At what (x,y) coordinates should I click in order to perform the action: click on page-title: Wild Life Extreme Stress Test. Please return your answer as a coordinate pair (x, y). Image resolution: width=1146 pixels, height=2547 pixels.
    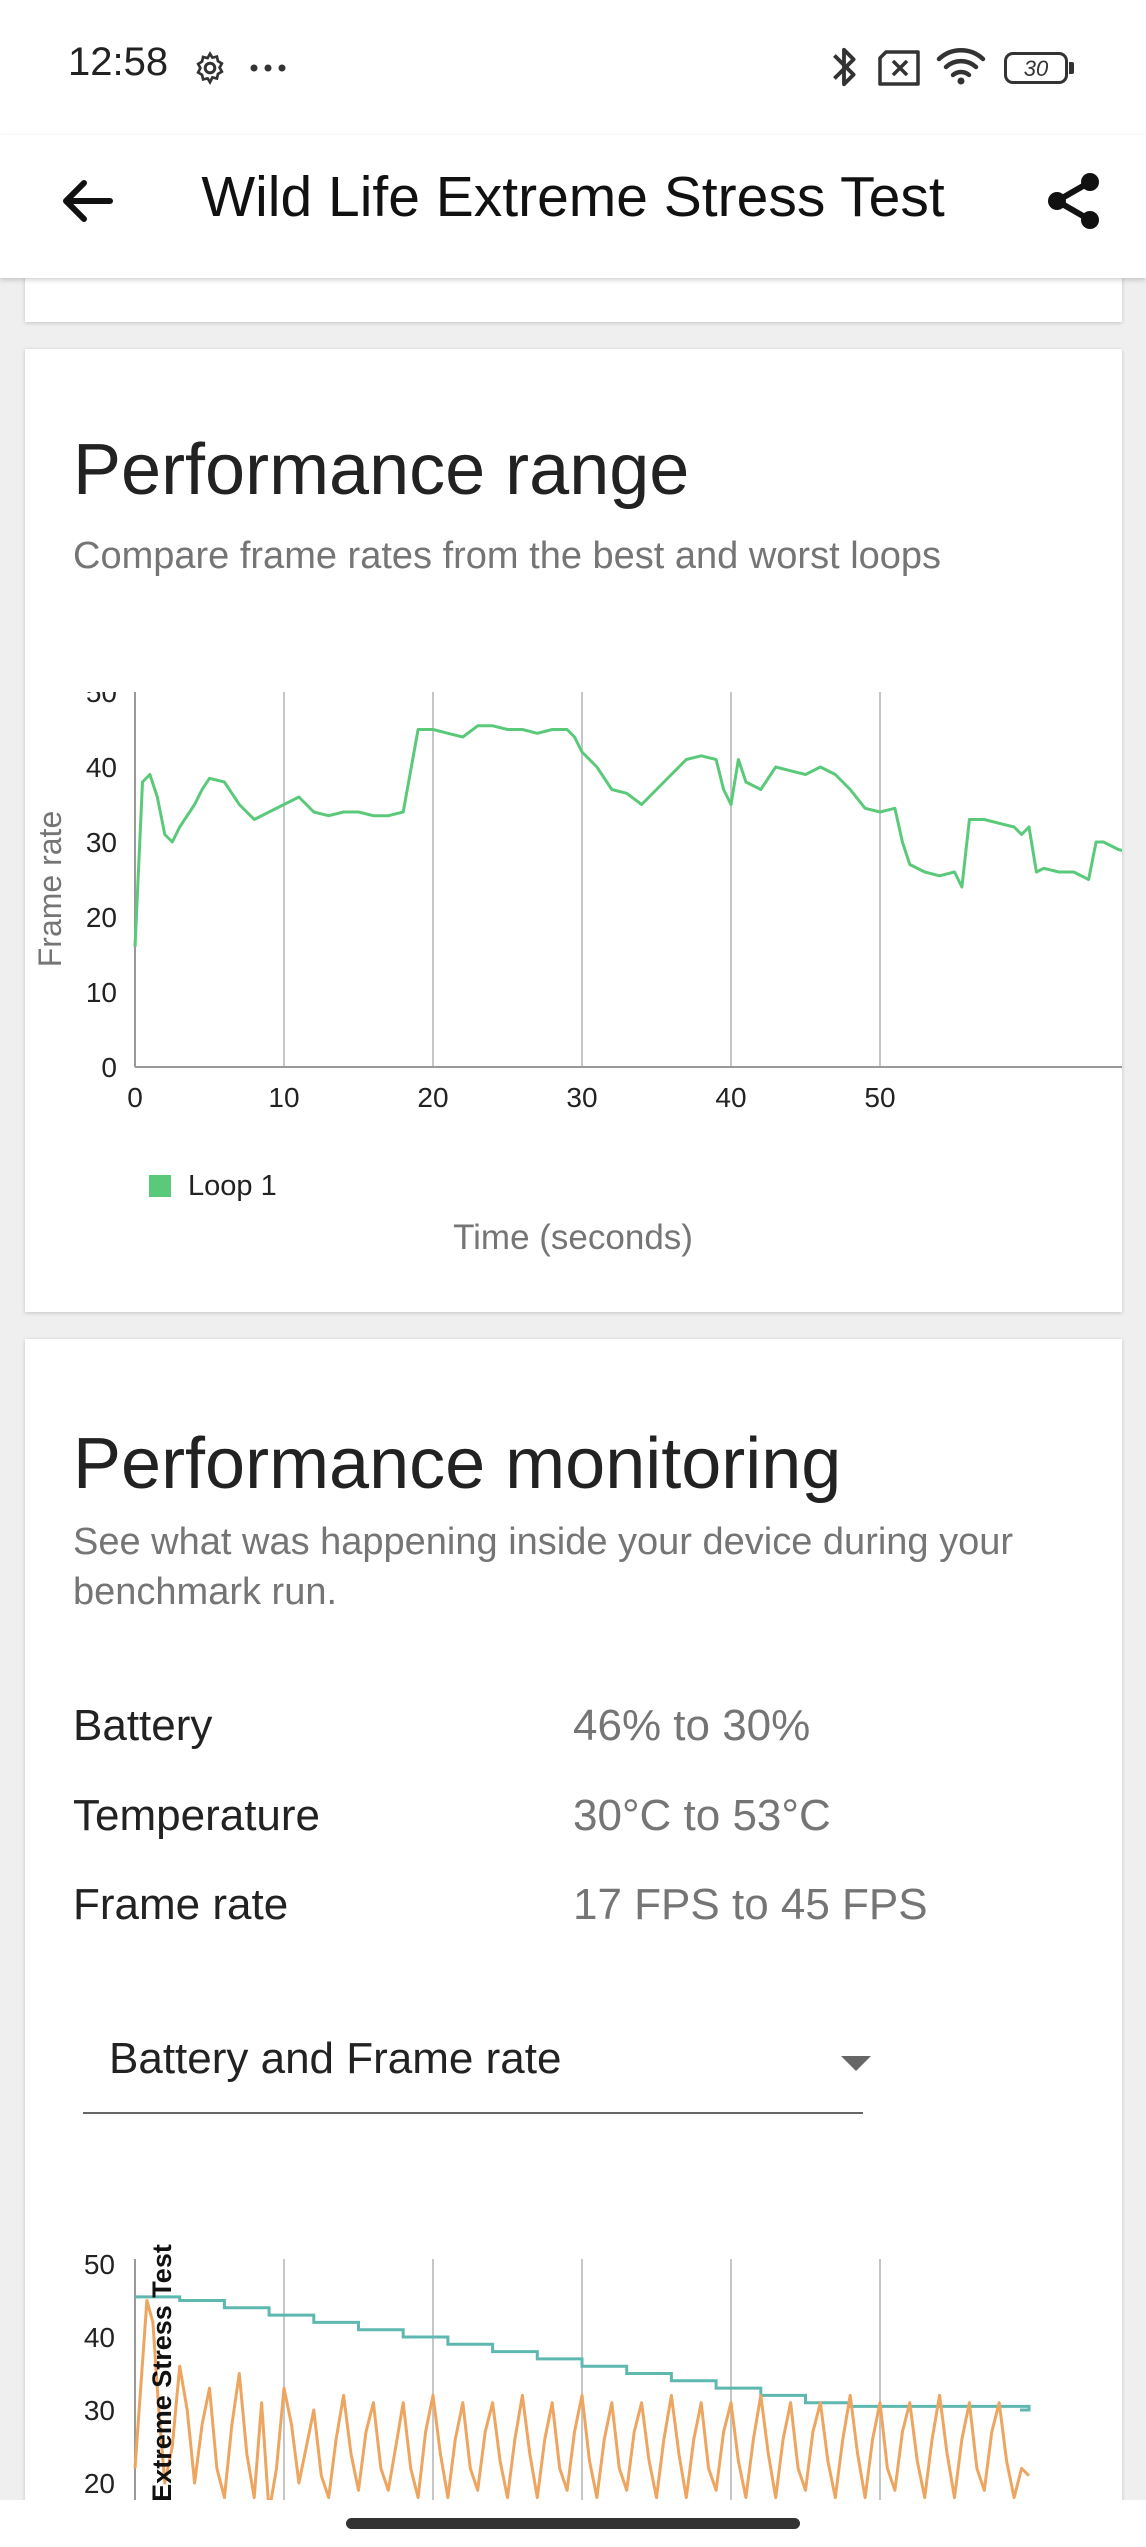
    Looking at the image, I should click on (573, 197).